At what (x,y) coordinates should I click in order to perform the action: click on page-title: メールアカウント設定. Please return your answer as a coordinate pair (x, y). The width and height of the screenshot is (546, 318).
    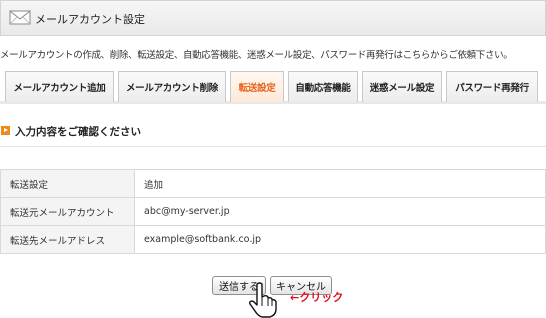
    Looking at the image, I should click on (90, 19).